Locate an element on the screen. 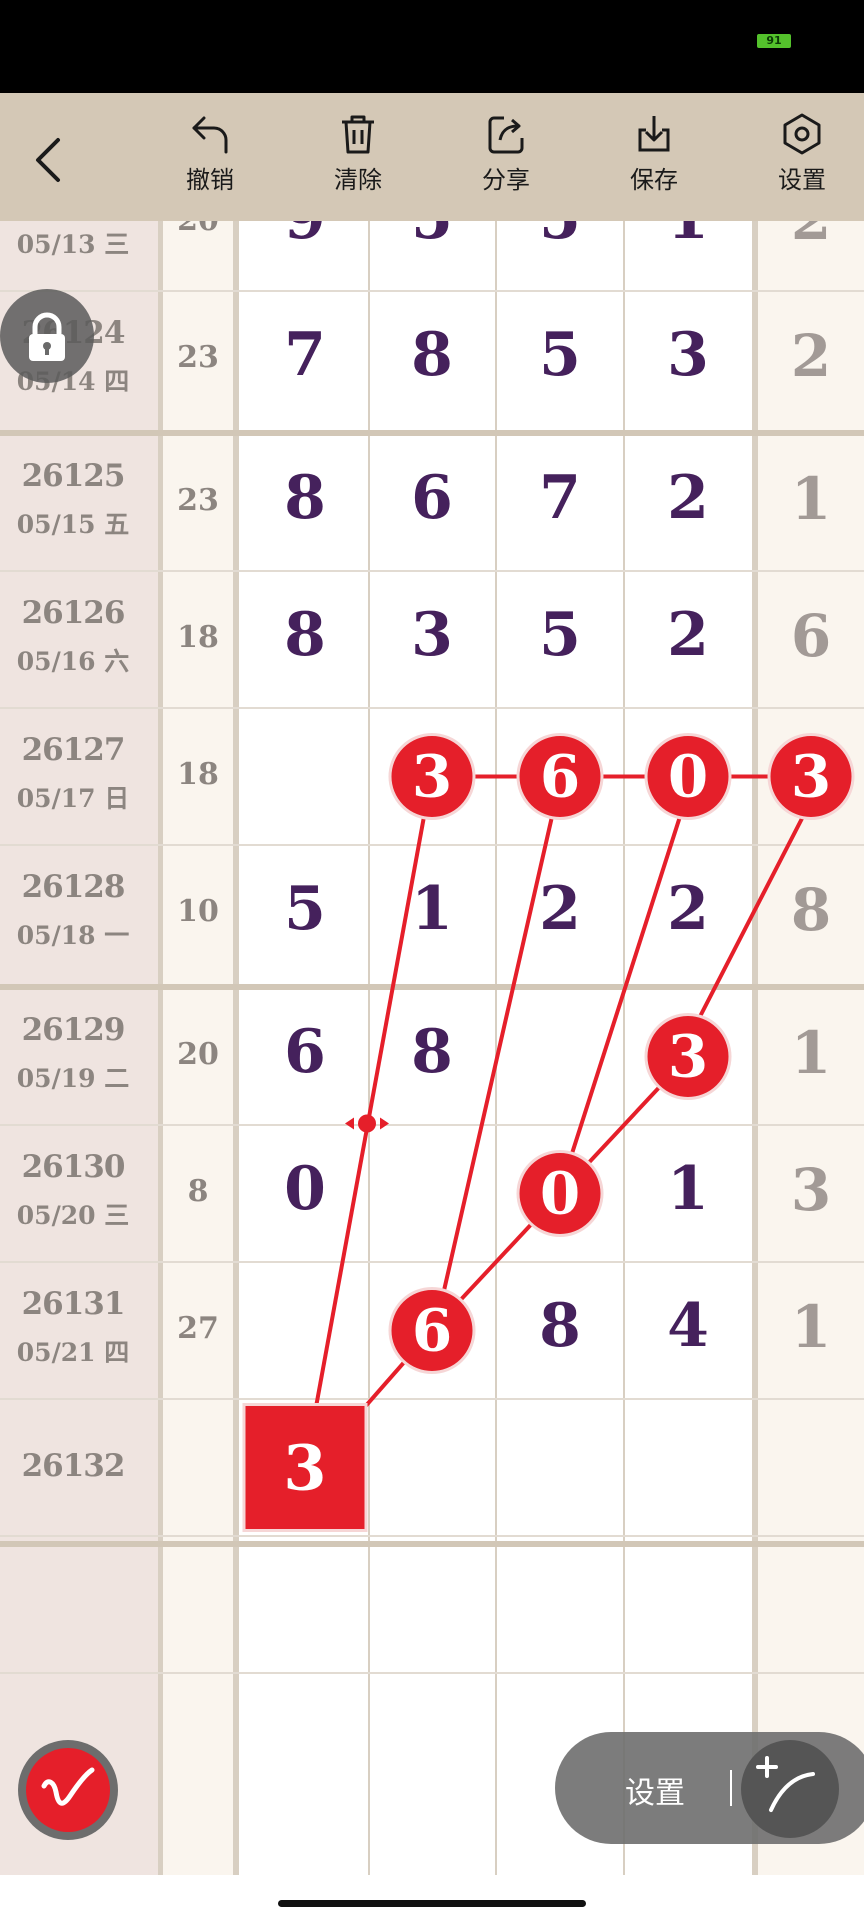 This screenshot has width=864, height=1920. clear-button: 清除 is located at coordinates (358, 162).